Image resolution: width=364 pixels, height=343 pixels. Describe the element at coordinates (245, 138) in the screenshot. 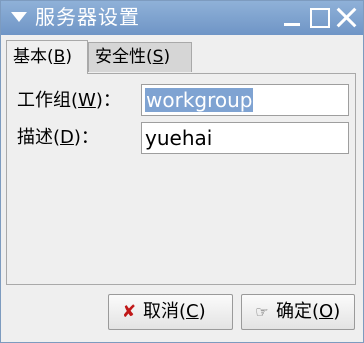

I see `description-field: yuehai` at that location.